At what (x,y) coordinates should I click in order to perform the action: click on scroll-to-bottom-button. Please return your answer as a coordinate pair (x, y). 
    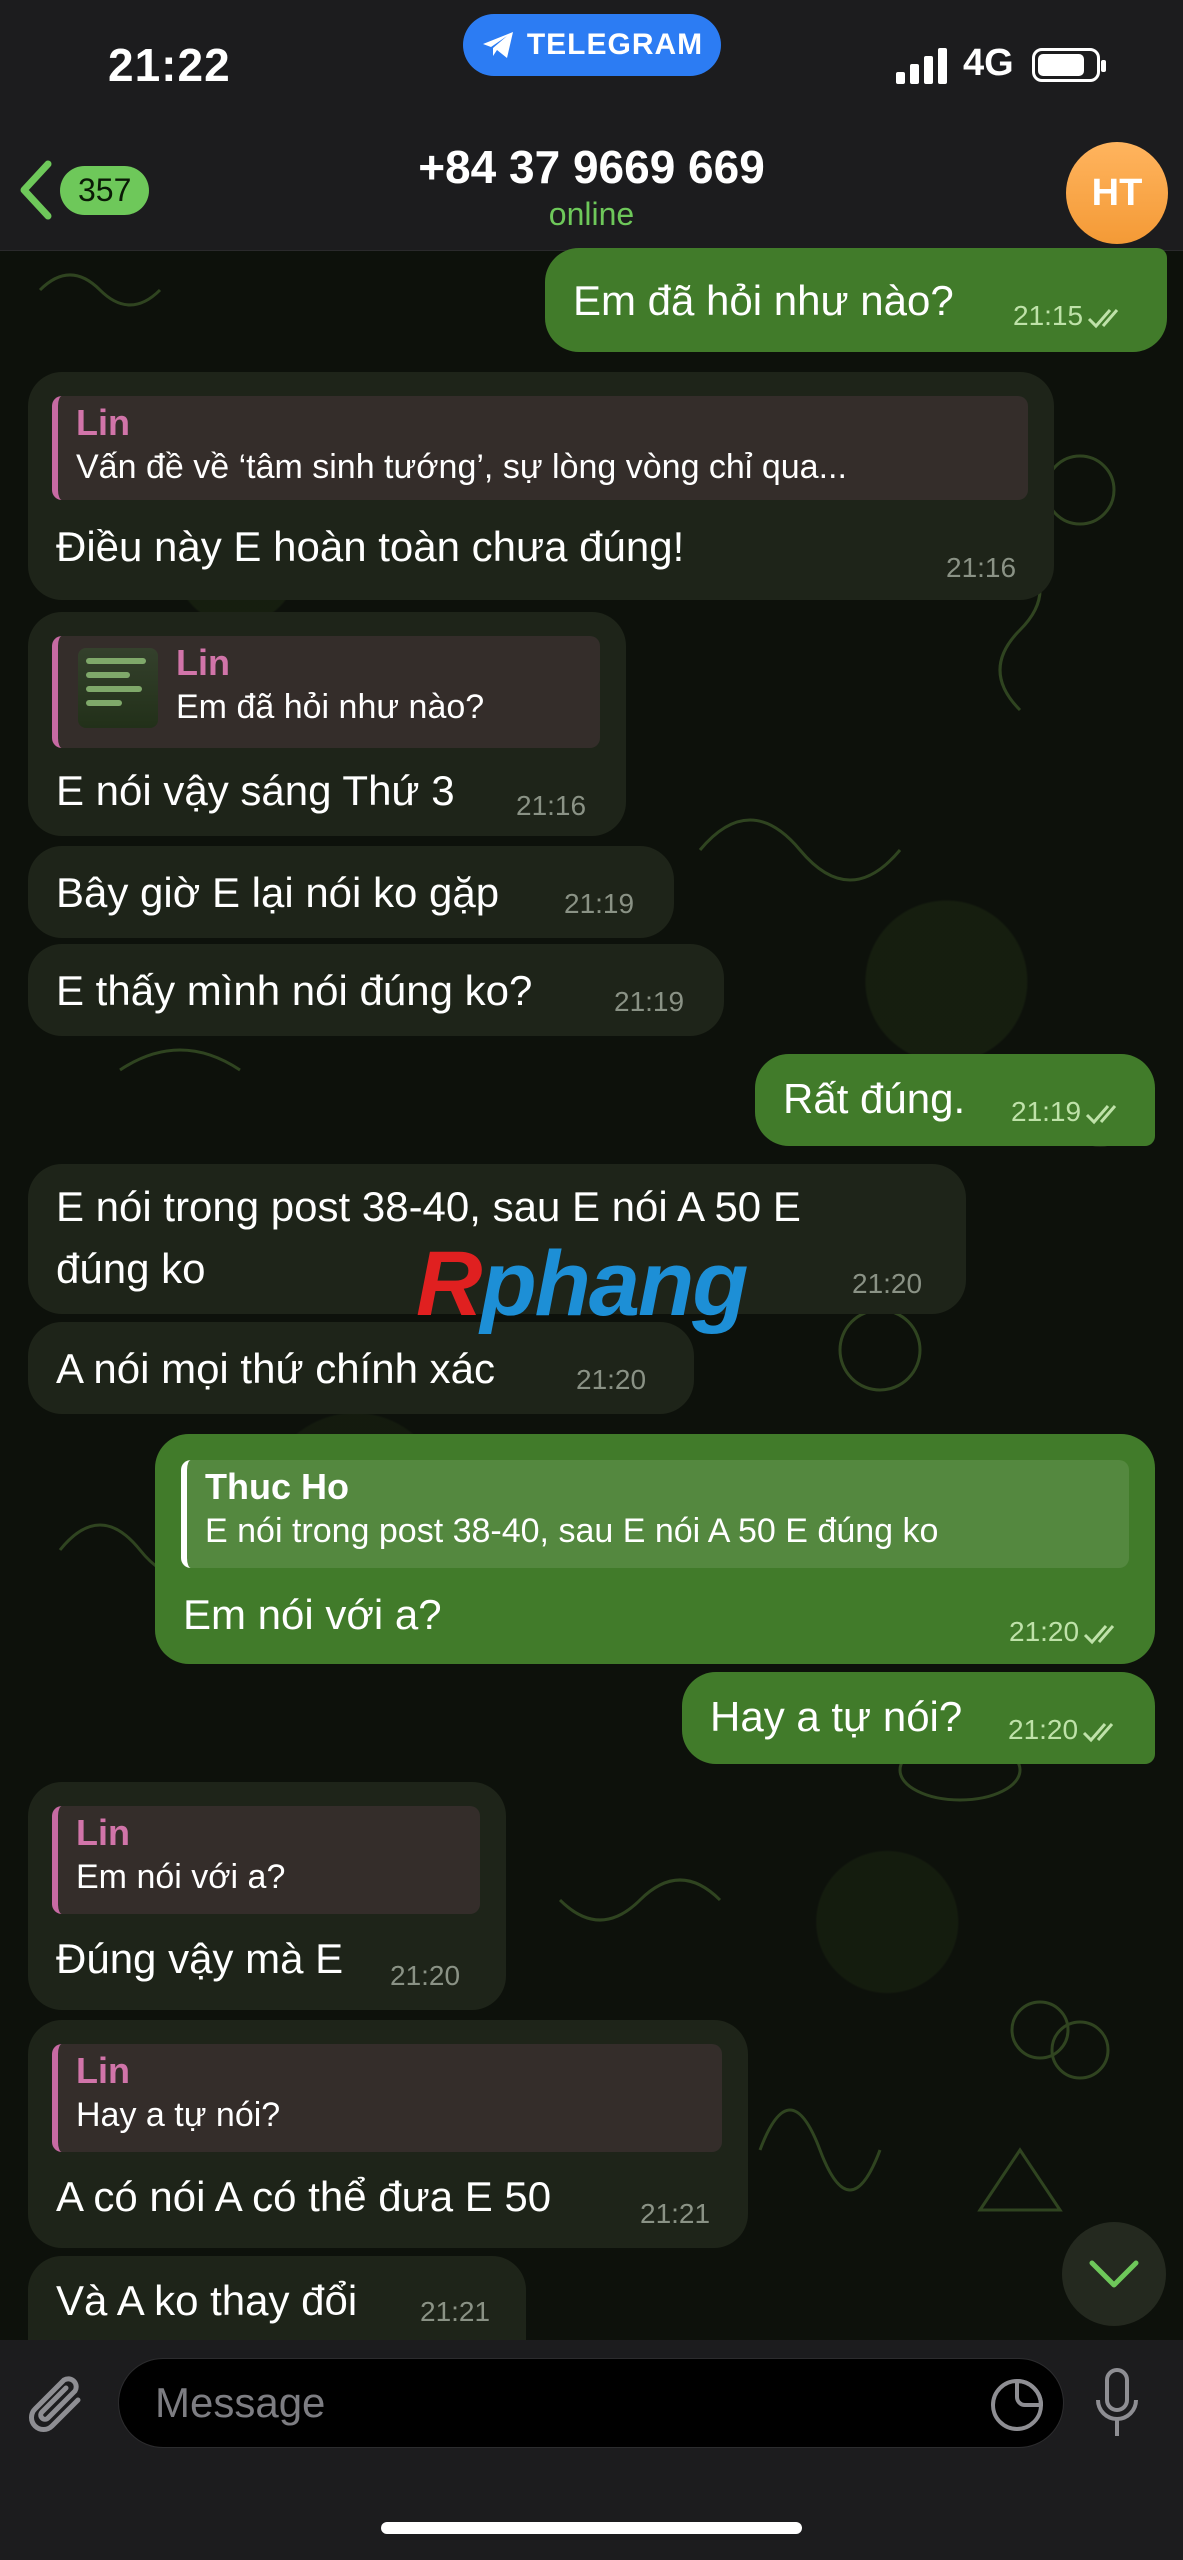
    Looking at the image, I should click on (1114, 2274).